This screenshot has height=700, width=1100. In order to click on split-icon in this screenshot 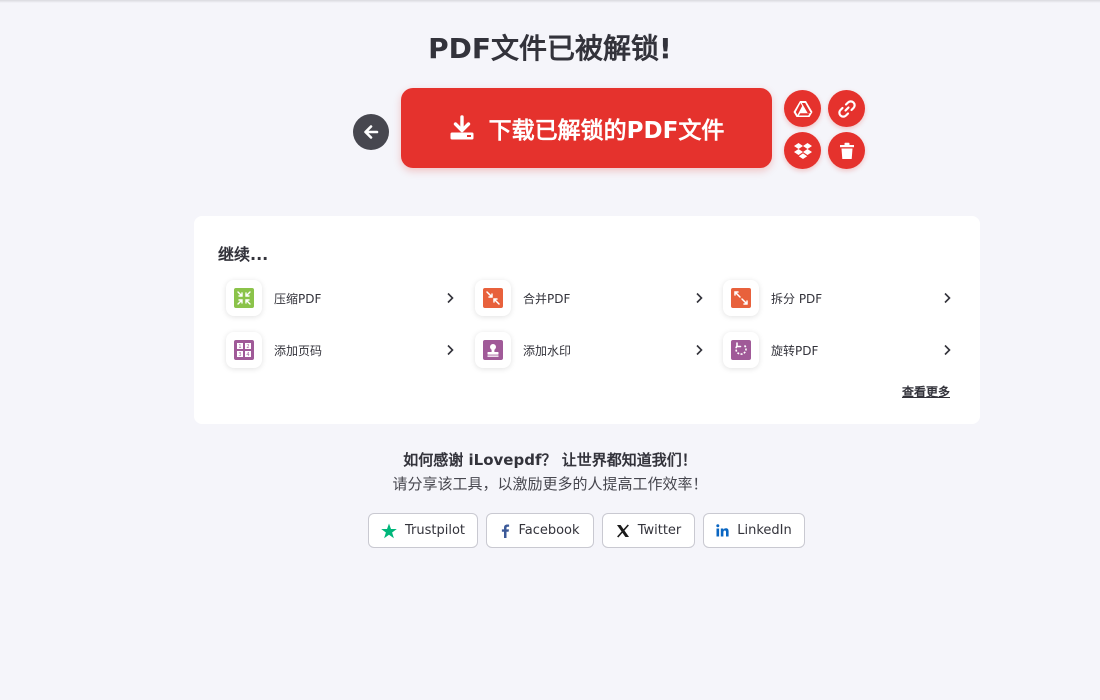, I will do `click(741, 298)`.